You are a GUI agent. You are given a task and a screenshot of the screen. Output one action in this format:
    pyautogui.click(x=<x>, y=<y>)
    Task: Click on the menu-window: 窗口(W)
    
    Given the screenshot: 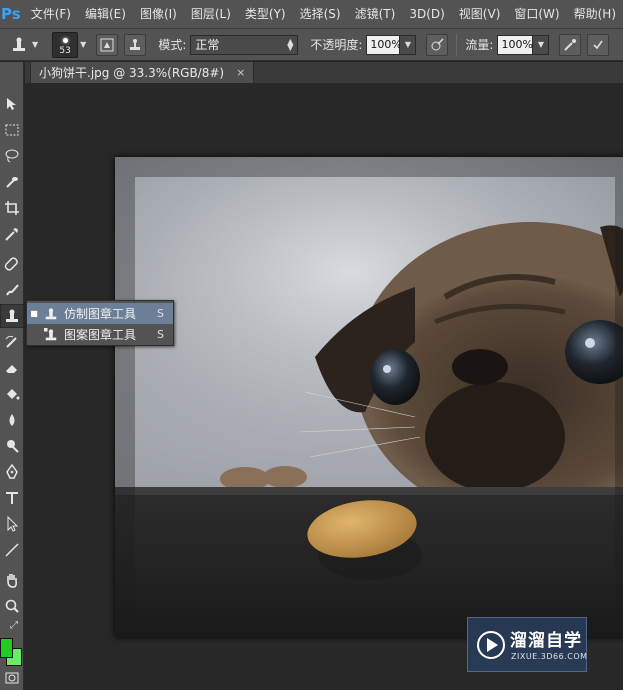 What is the action you would take?
    pyautogui.click(x=536, y=14)
    